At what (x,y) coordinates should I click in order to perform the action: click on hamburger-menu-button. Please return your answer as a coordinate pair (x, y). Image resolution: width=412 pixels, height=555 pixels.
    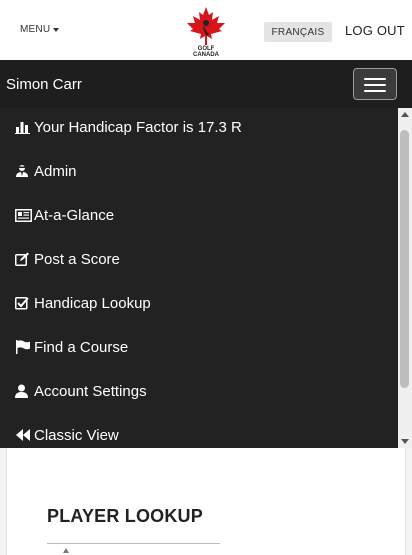
    Looking at the image, I should click on (375, 84).